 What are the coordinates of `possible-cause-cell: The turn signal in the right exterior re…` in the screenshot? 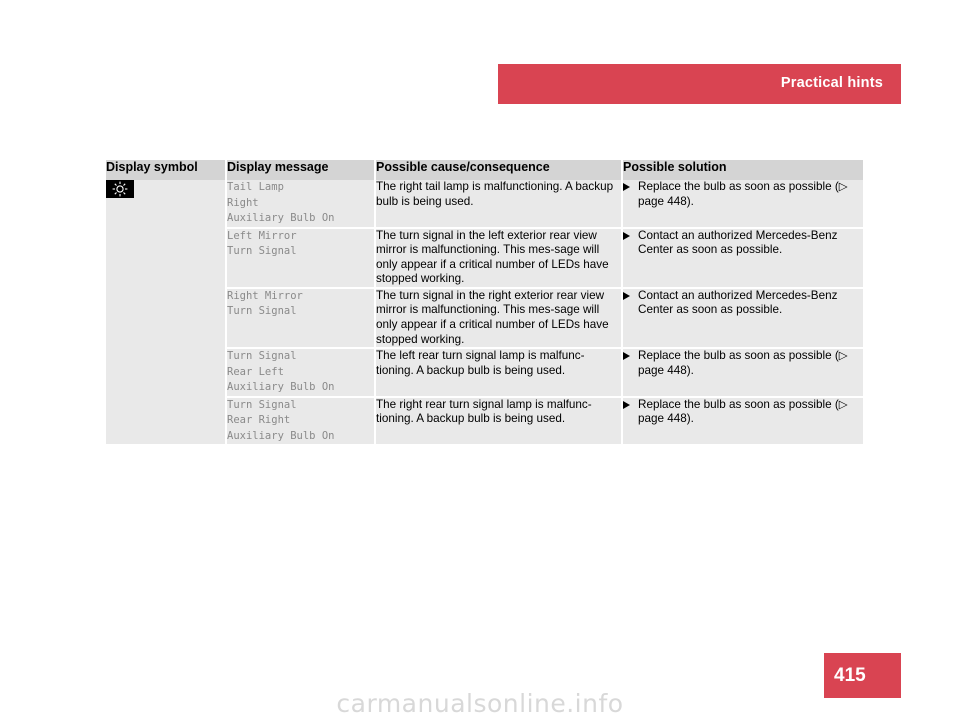 It's located at (499, 318).